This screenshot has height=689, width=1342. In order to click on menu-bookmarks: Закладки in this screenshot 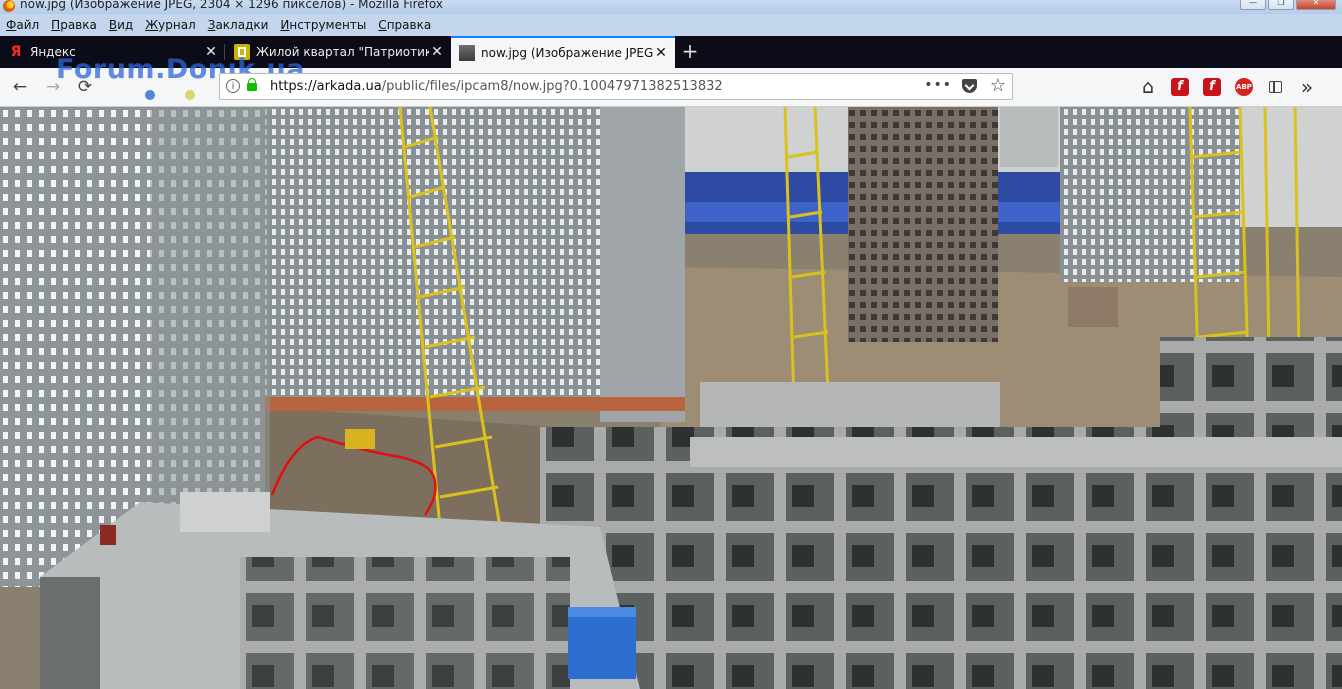, I will do `click(238, 25)`.